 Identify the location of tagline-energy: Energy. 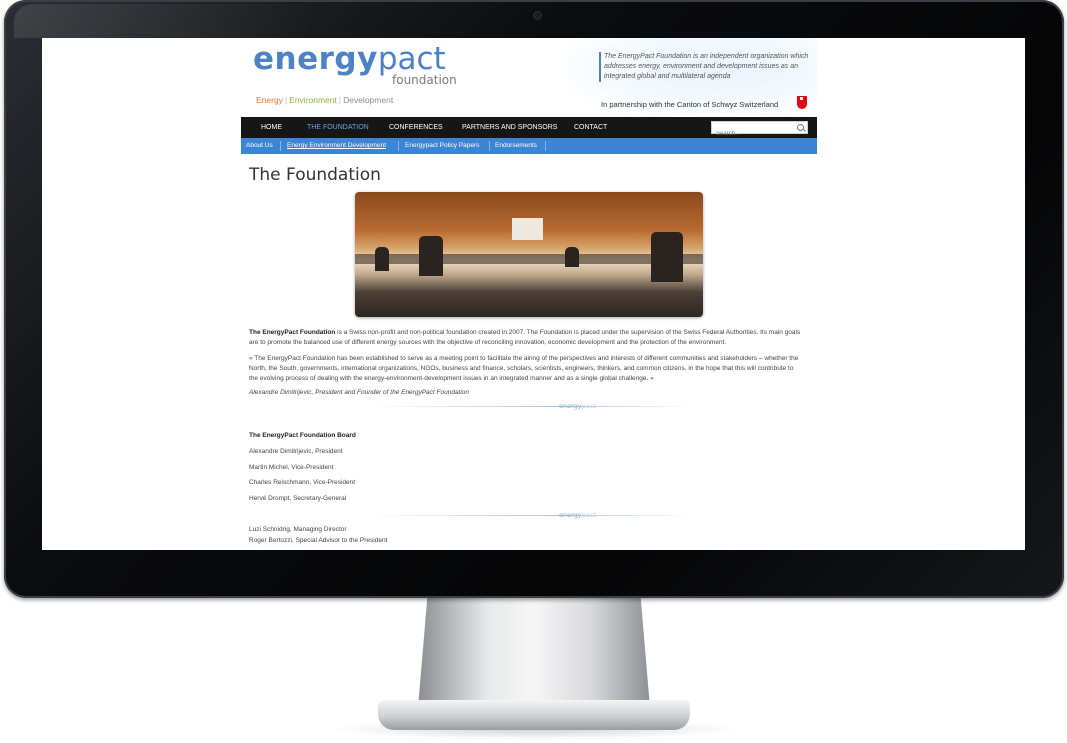
(269, 100).